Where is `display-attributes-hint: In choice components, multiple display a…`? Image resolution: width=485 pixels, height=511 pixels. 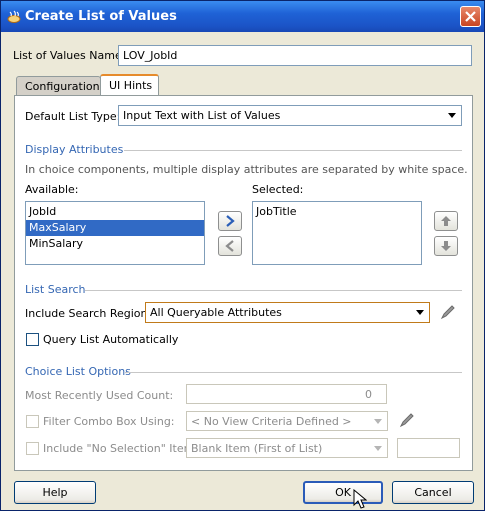
display-attributes-hint: In choice components, multiple display a… is located at coordinates (246, 169).